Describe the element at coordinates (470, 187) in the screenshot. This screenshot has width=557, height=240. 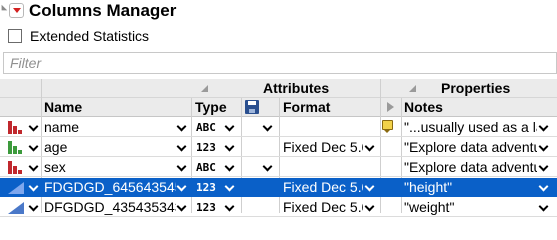
I see `notes-value: "height"` at that location.